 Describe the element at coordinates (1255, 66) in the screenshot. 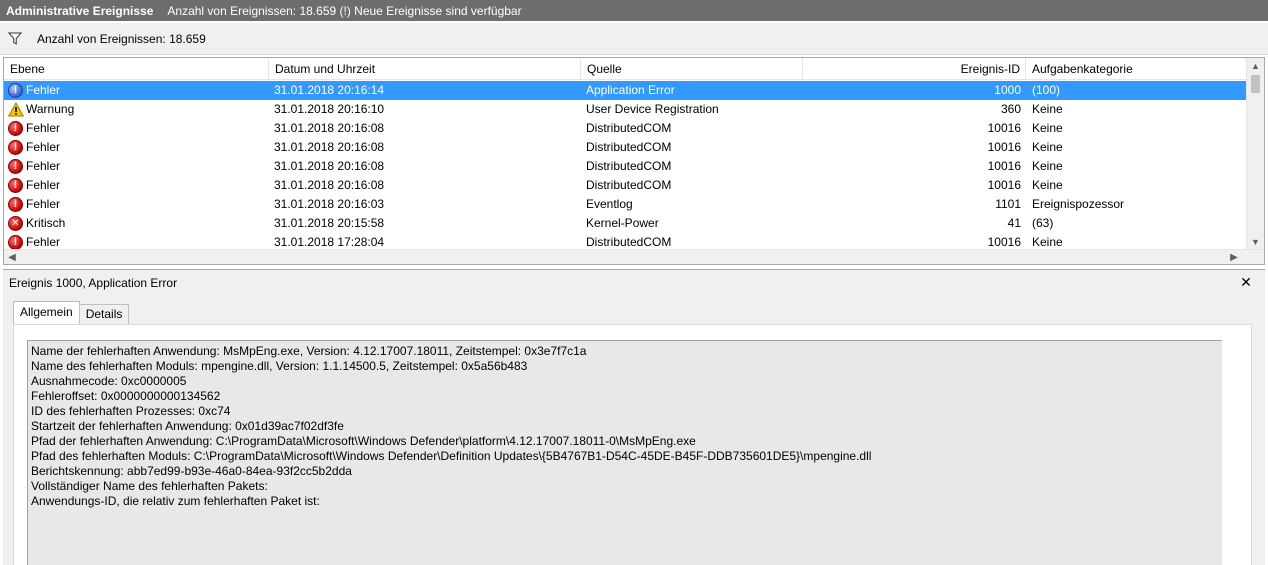

I see `scroll-up-icon: ▲` at that location.